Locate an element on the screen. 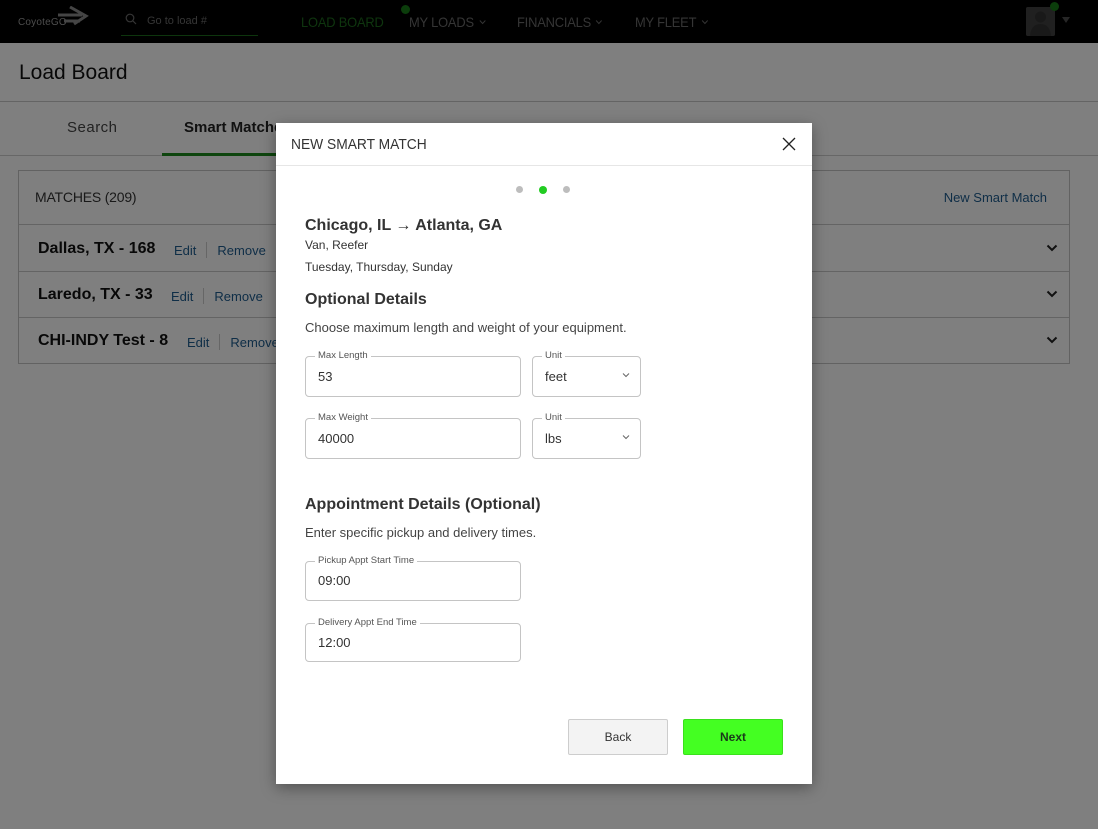 This screenshot has height=829, width=1098. max-weight-label: Max Weight is located at coordinates (343, 418).